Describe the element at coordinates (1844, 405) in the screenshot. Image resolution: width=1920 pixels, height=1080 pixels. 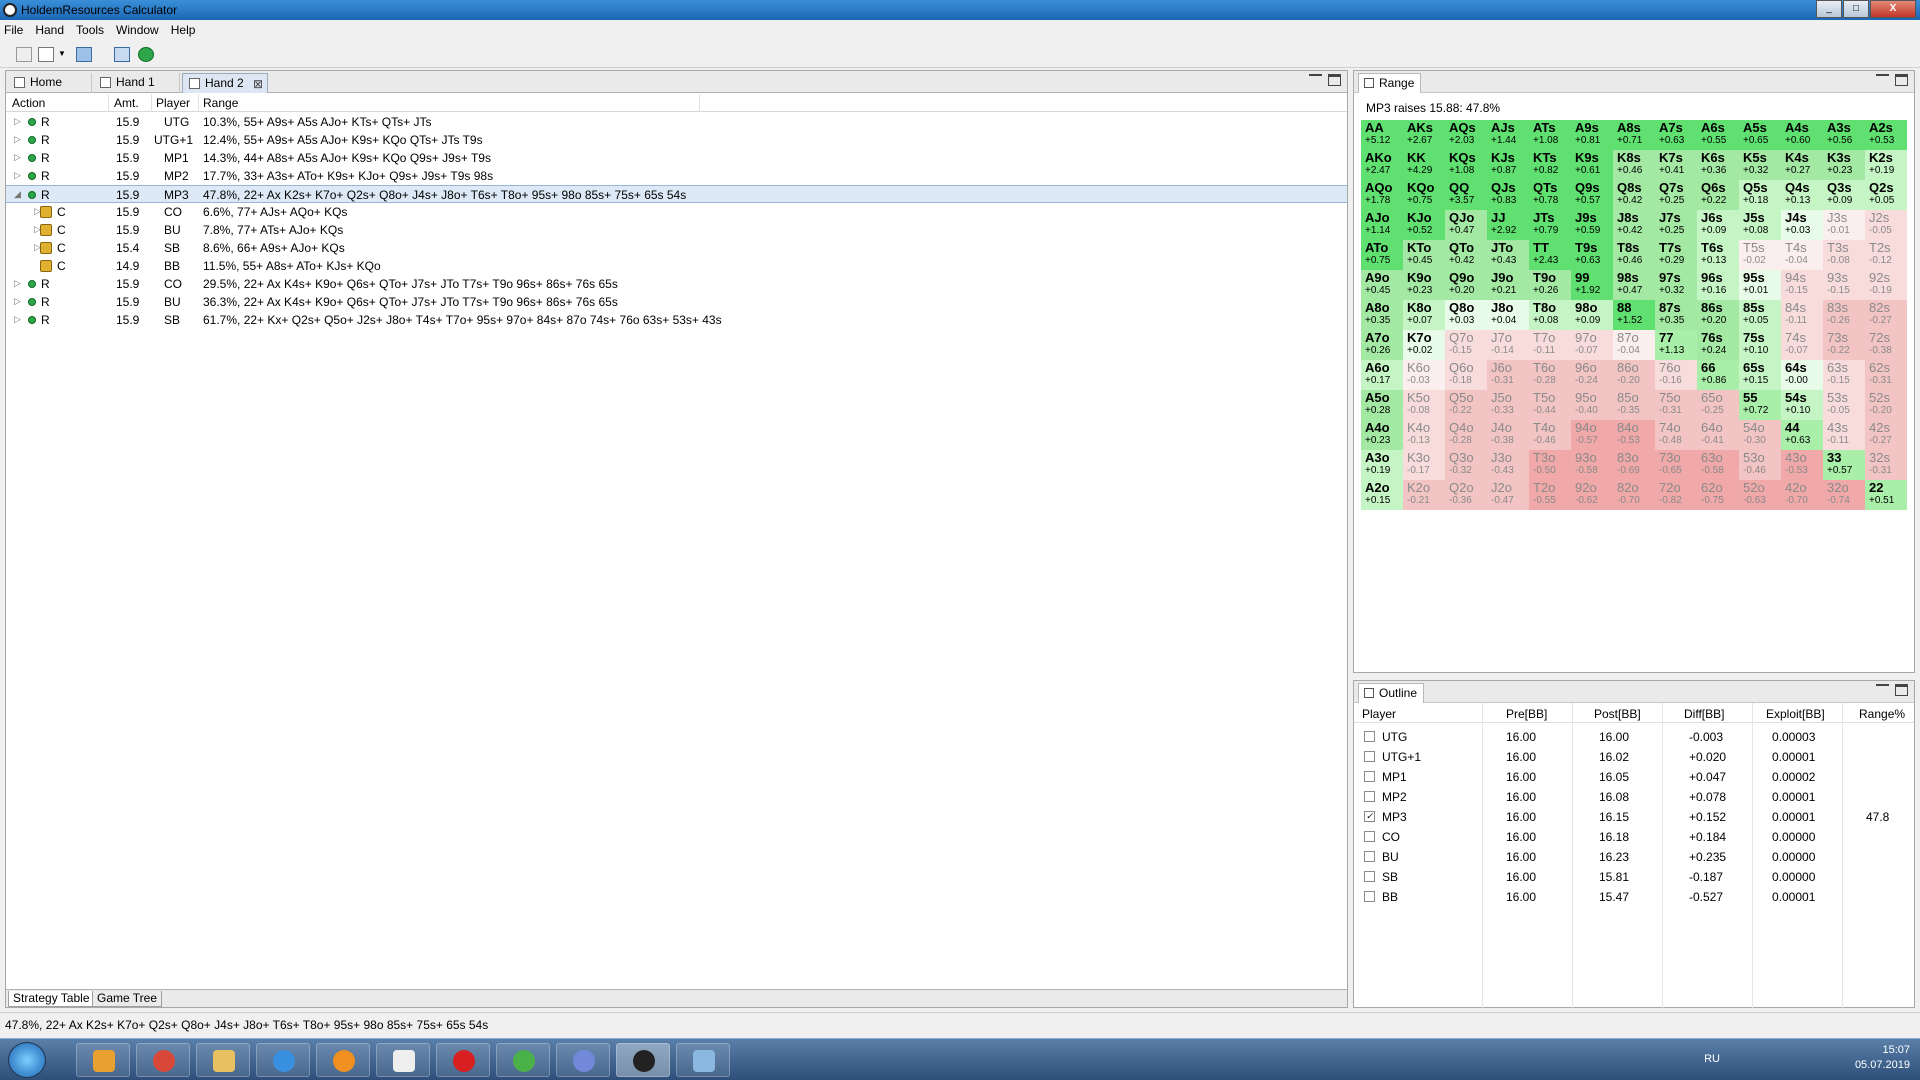
I see `range-cell: 53s -0.05` at that location.